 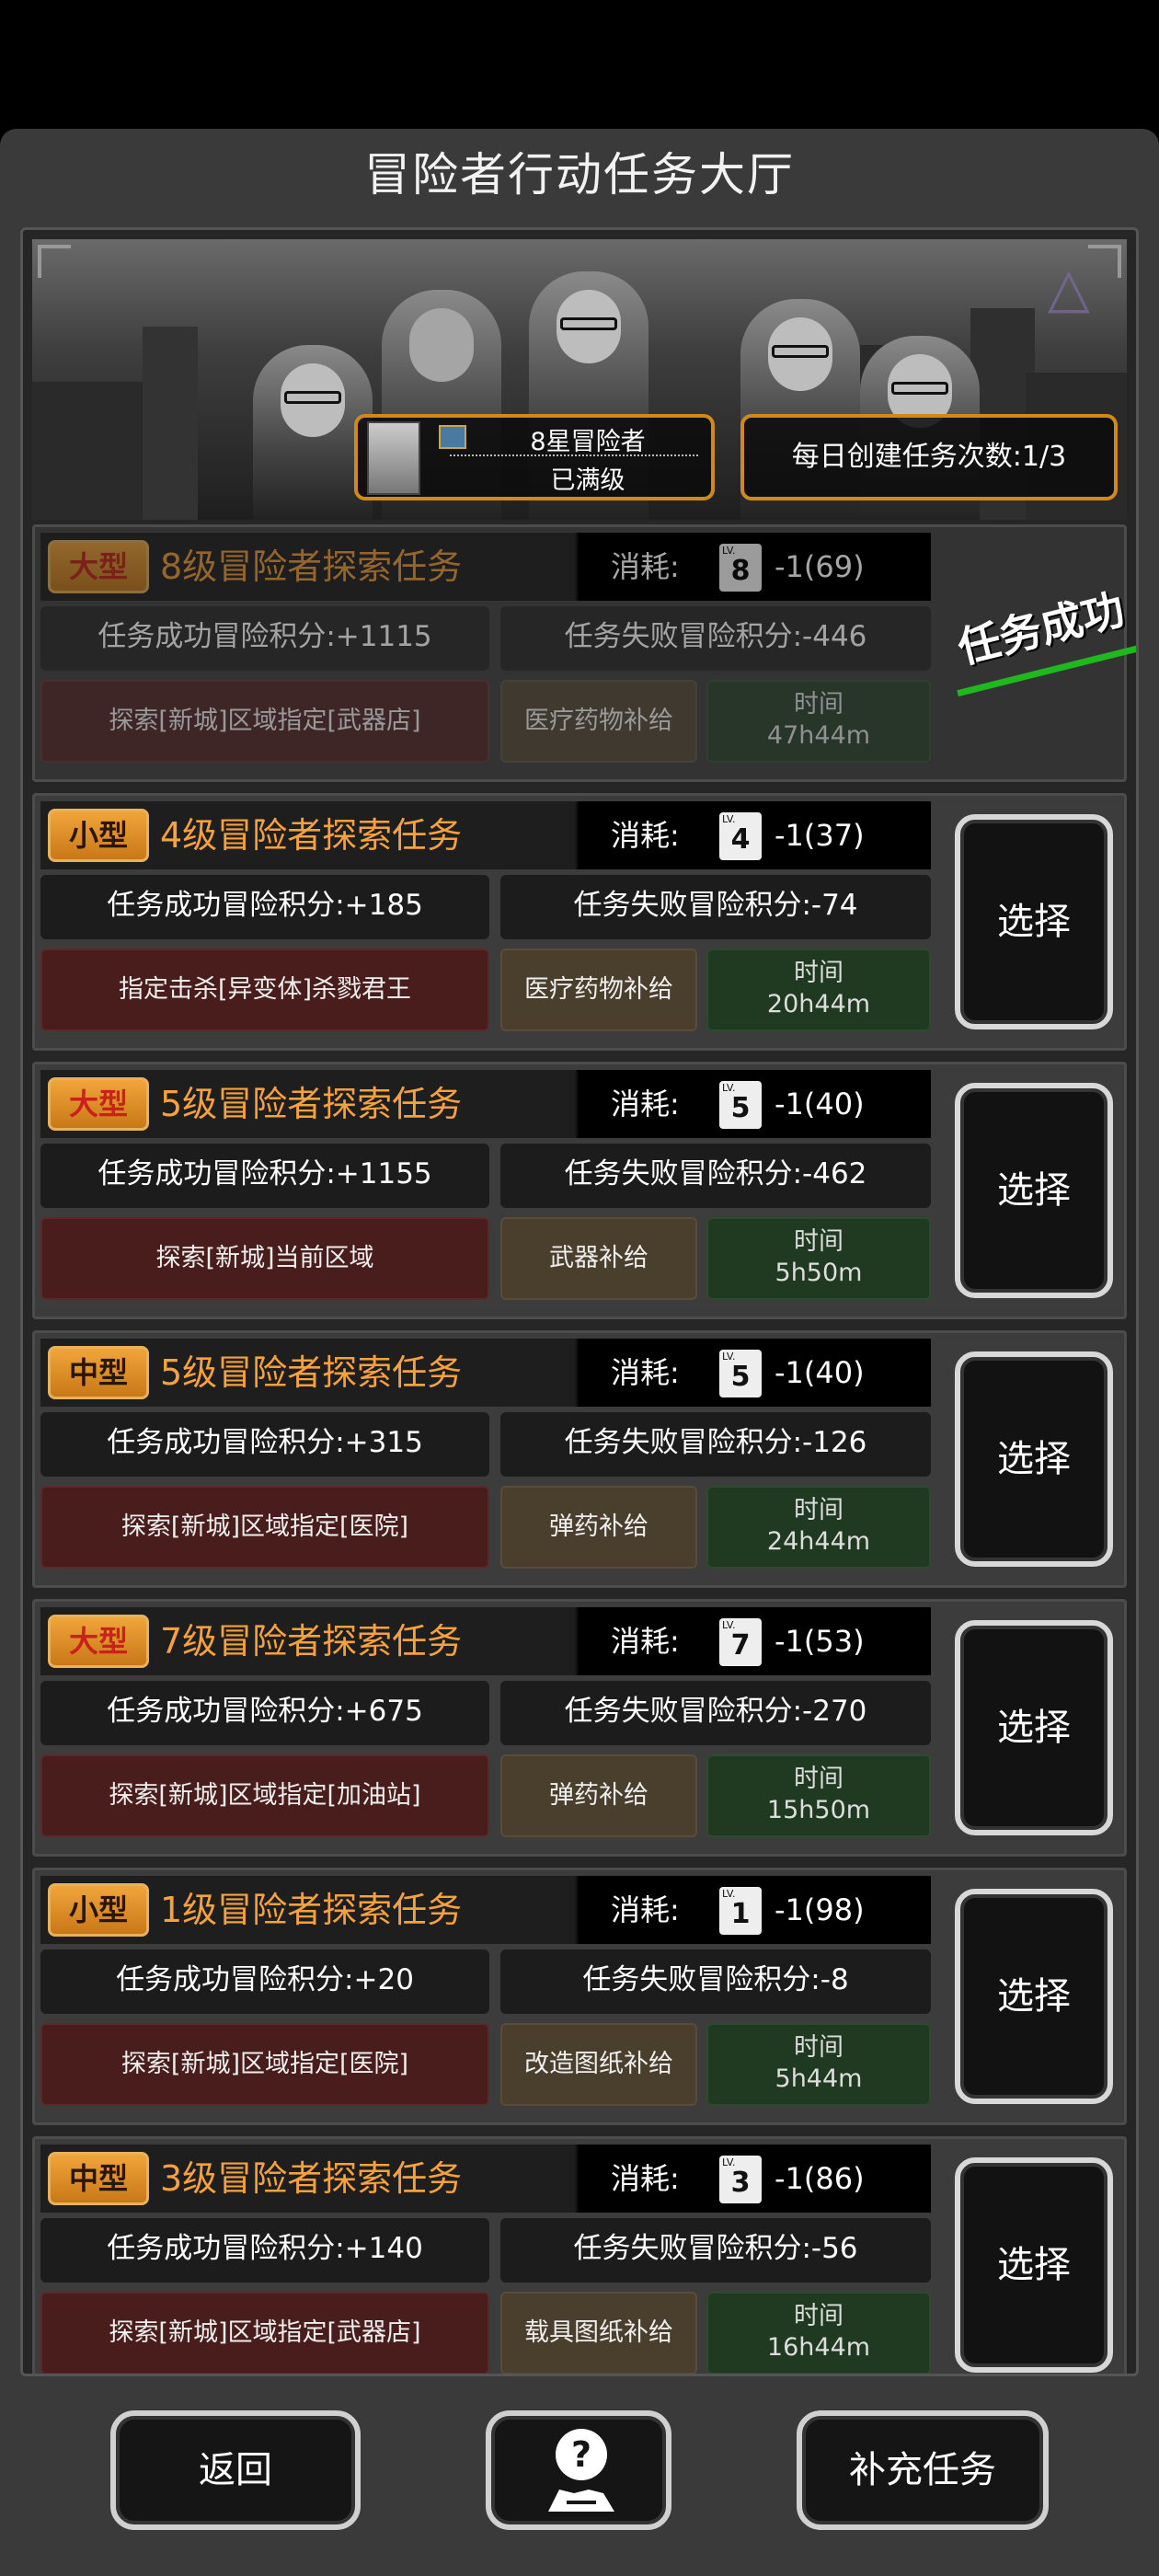 I want to click on level-card-icon: LV. 4, so click(x=740, y=836).